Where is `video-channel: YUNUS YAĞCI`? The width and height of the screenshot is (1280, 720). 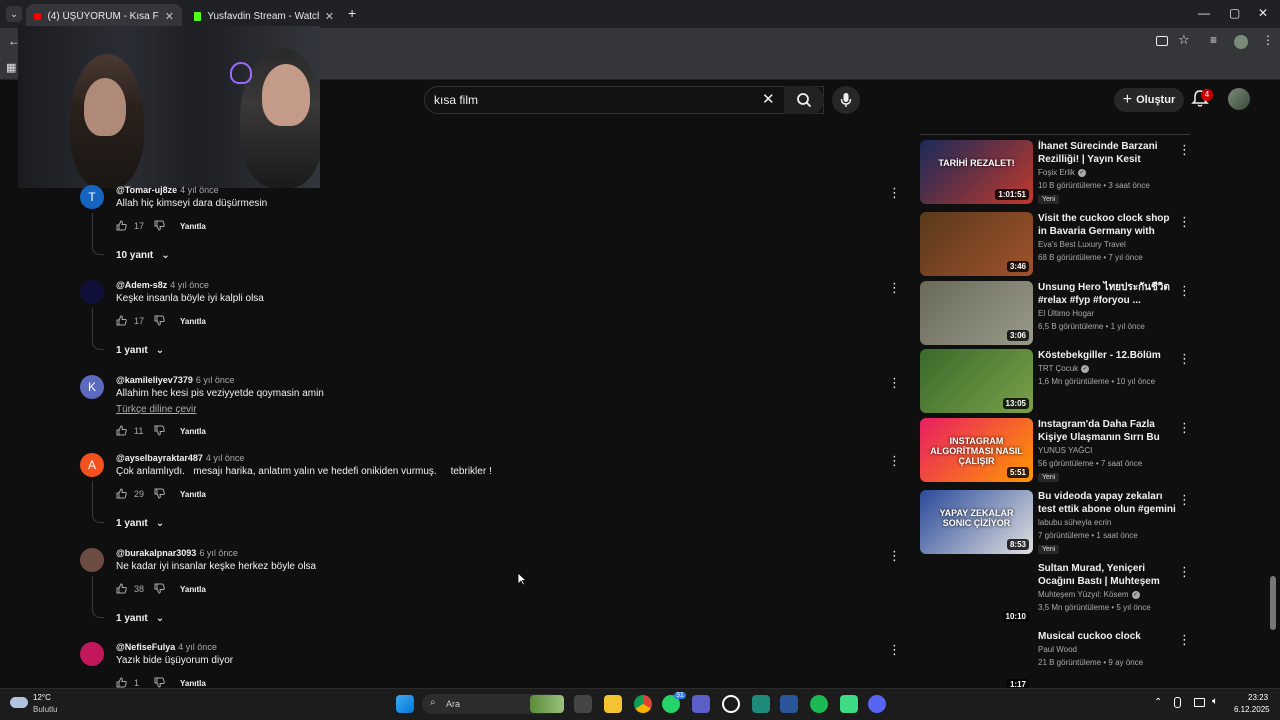 video-channel: YUNUS YAĞCI is located at coordinates (1065, 450).